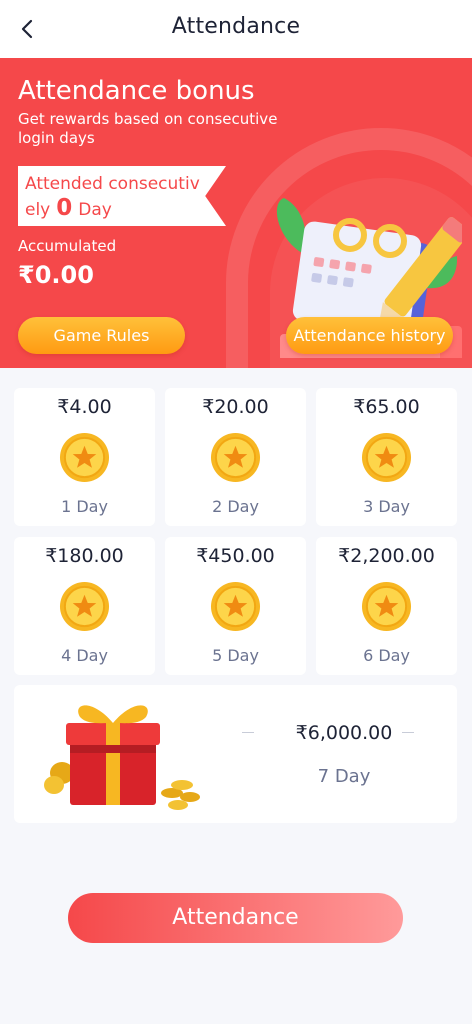 The height and width of the screenshot is (1024, 472). Describe the element at coordinates (386, 655) in the screenshot. I see `reward-day: 6 Day` at that location.